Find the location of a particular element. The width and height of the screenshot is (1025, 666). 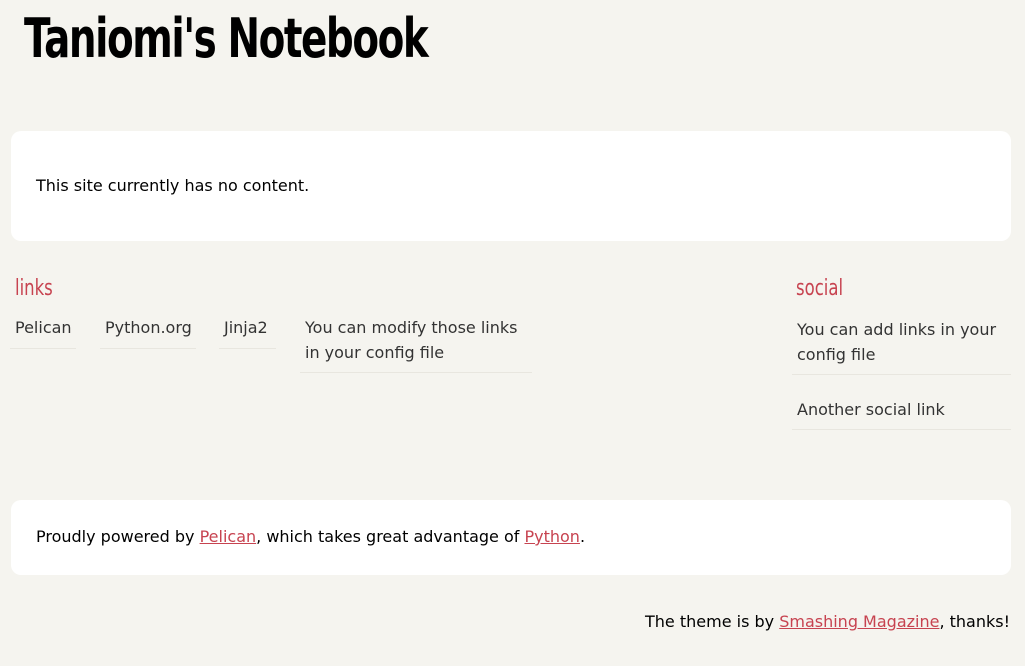

pelican-link: Pelican is located at coordinates (228, 536).